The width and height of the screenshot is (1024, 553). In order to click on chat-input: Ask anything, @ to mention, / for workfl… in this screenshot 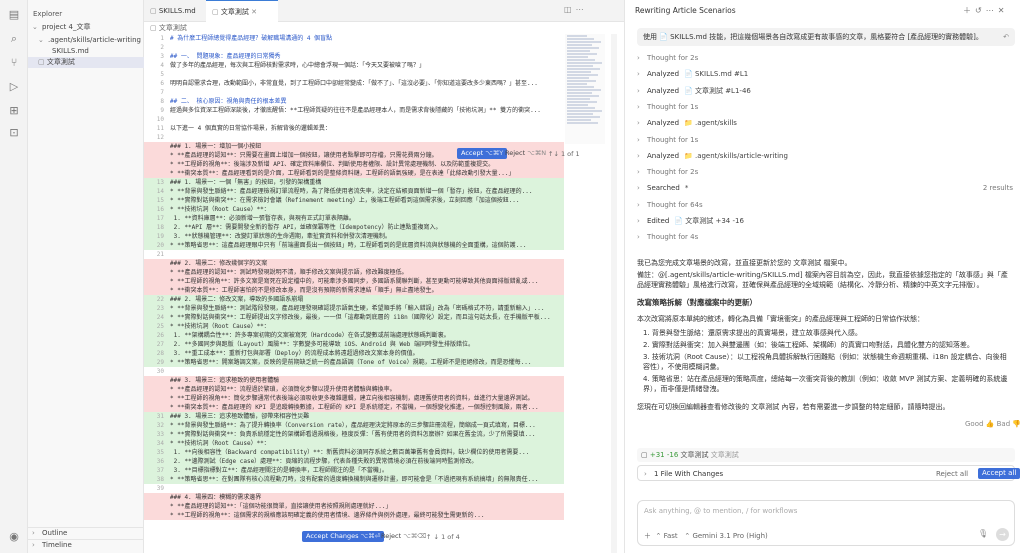, I will do `click(720, 511)`.